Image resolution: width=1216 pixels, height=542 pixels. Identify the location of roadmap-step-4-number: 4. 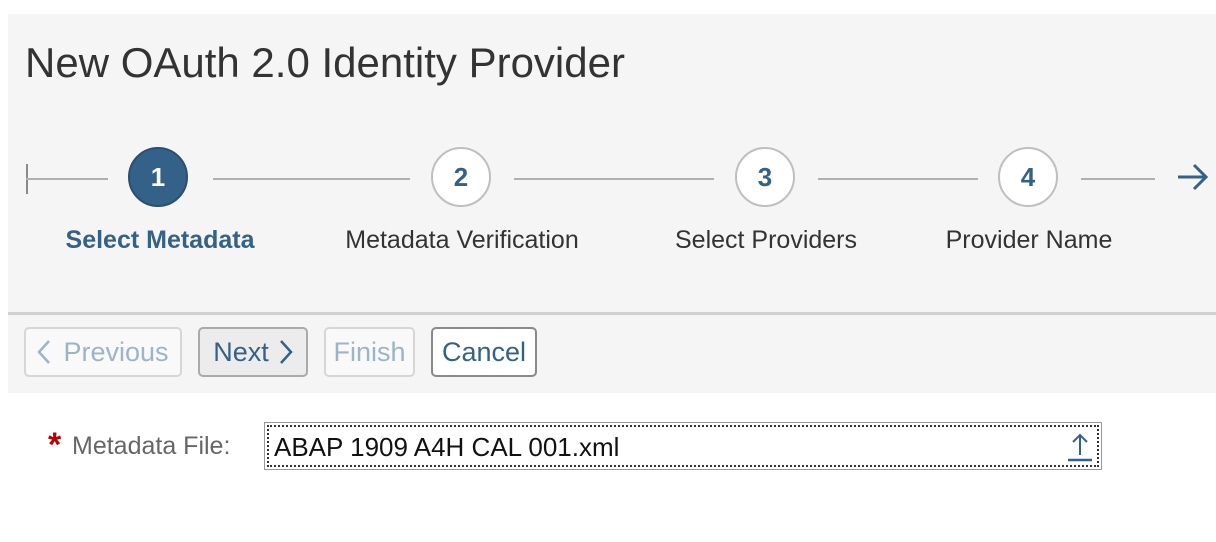
(1028, 176).